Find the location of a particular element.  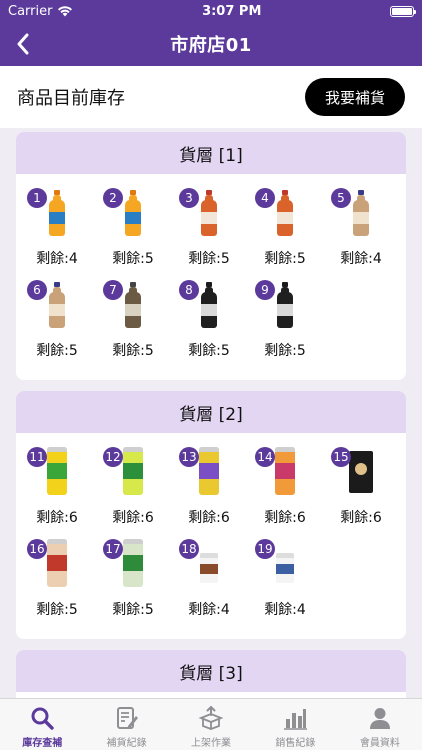

product-slot: 9 剩餘:5 is located at coordinates (285, 322).